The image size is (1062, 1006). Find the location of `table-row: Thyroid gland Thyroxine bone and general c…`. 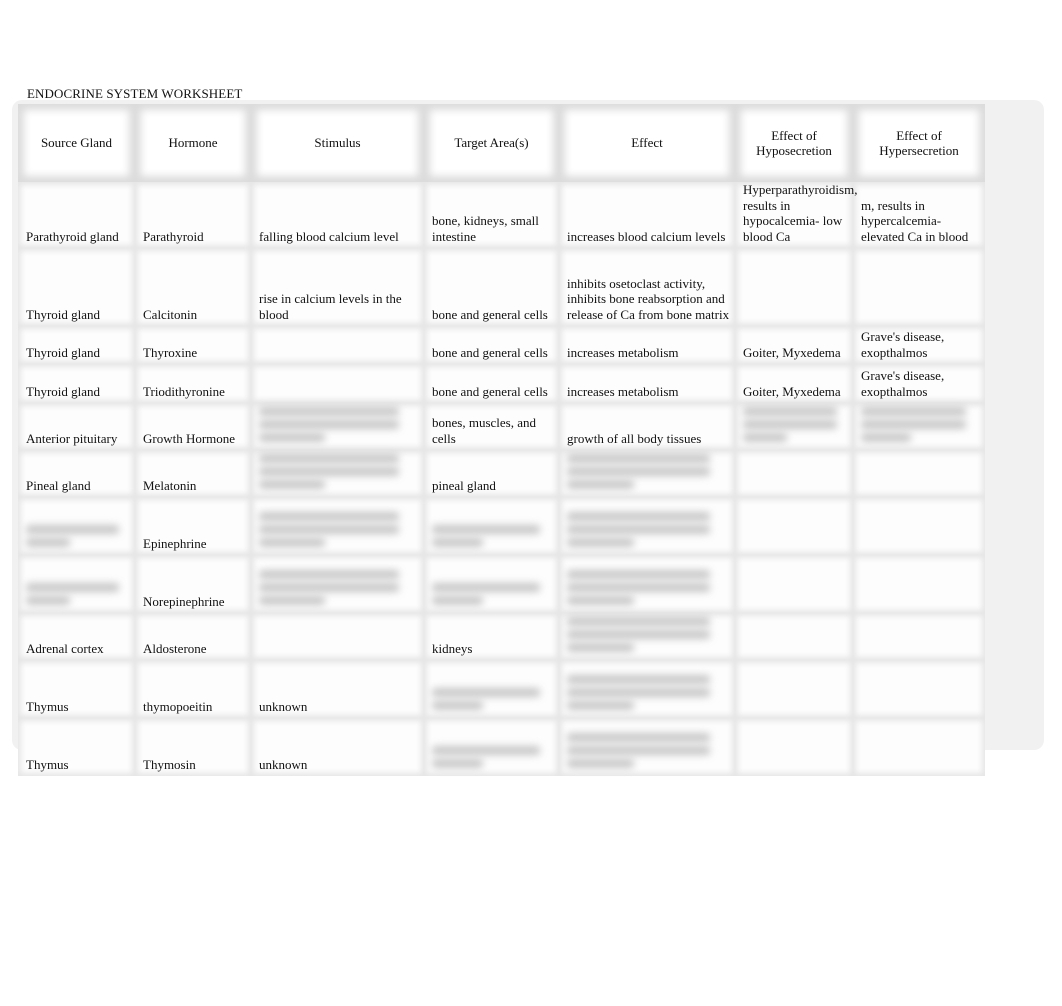

table-row: Thyroid gland Thyroxine bone and general c… is located at coordinates (501, 345).